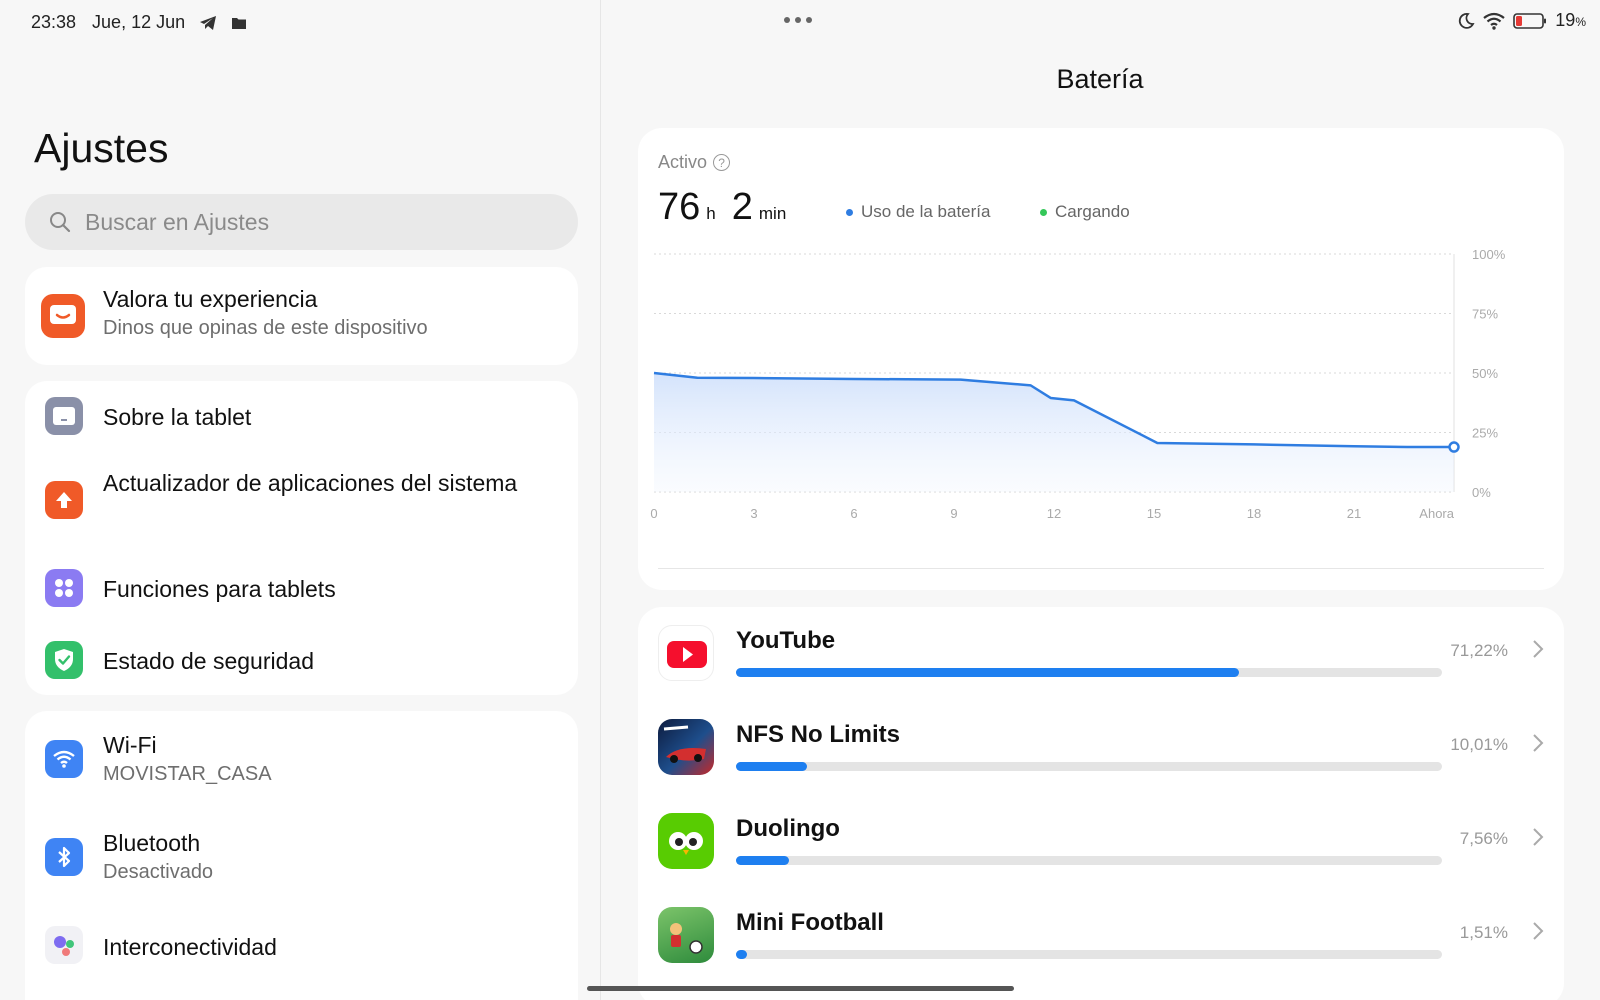 The image size is (1600, 1000). Describe the element at coordinates (60, 222) in the screenshot. I see `search-icon` at that location.